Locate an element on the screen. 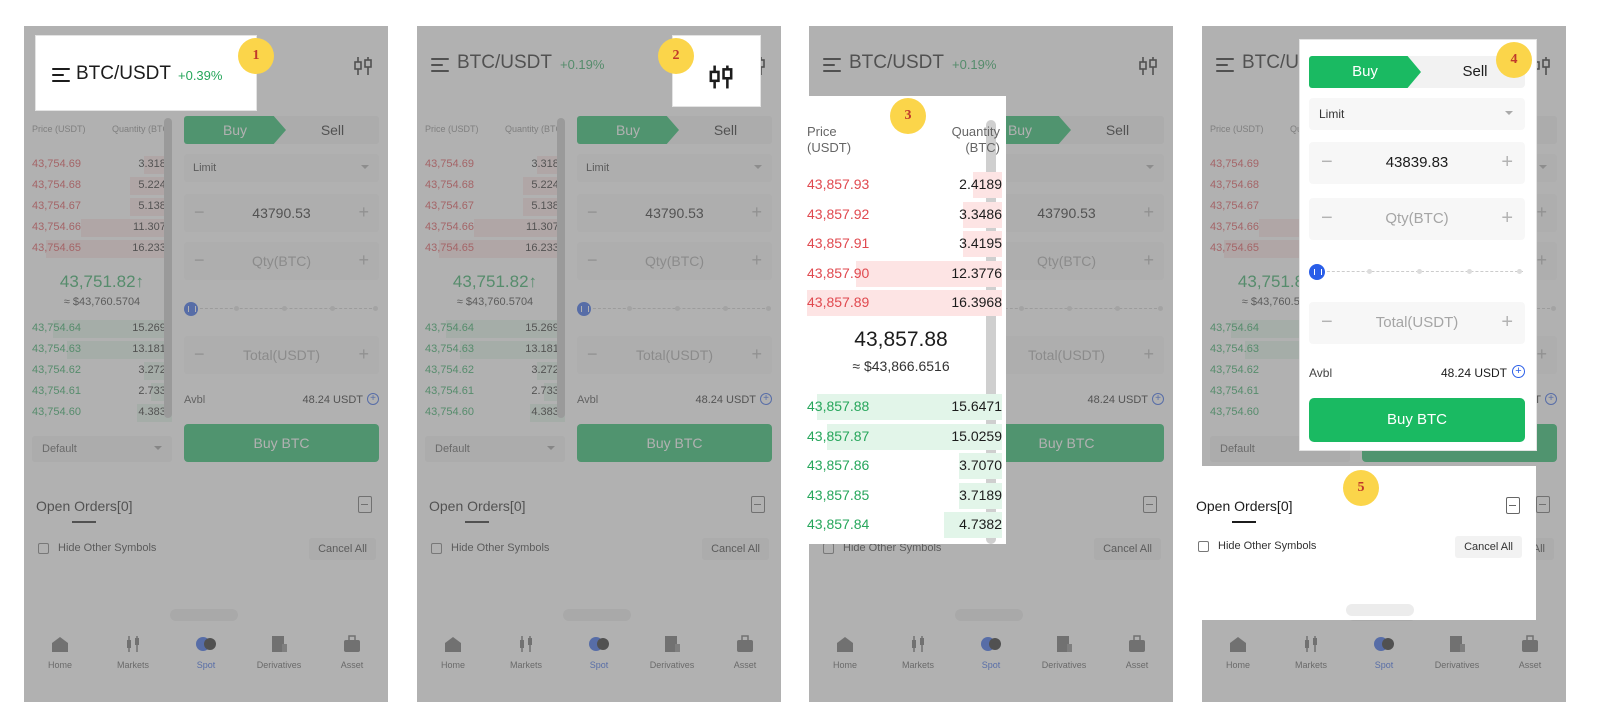 Image resolution: width=1600 pixels, height=725 pixels. ask-row: 43,754.685.2249 is located at coordinates (102, 185).